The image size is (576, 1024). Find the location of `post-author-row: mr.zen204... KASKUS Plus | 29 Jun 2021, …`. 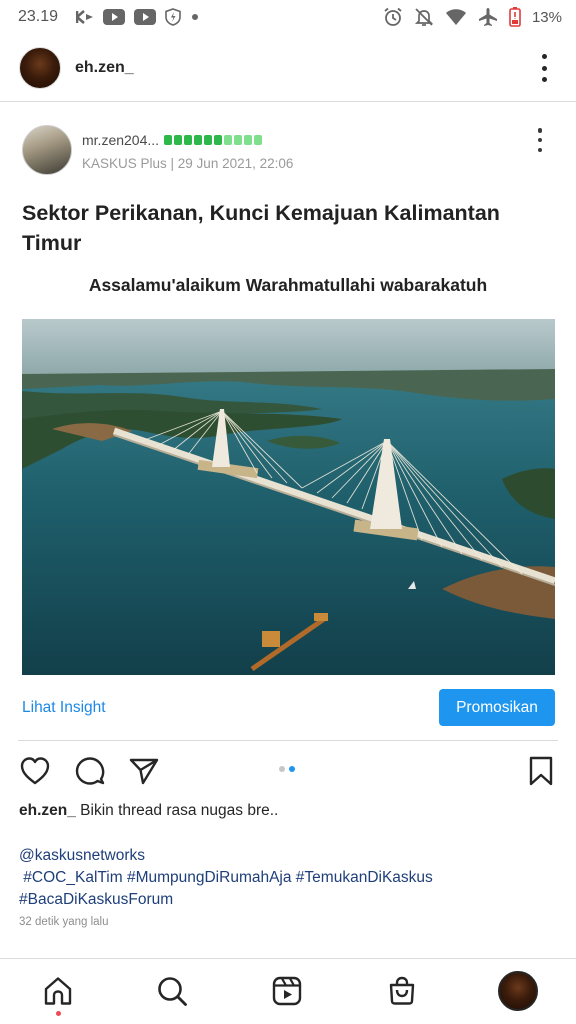

post-author-row: mr.zen204... KASKUS Plus | 29 Jun 2021, … is located at coordinates (288, 153).